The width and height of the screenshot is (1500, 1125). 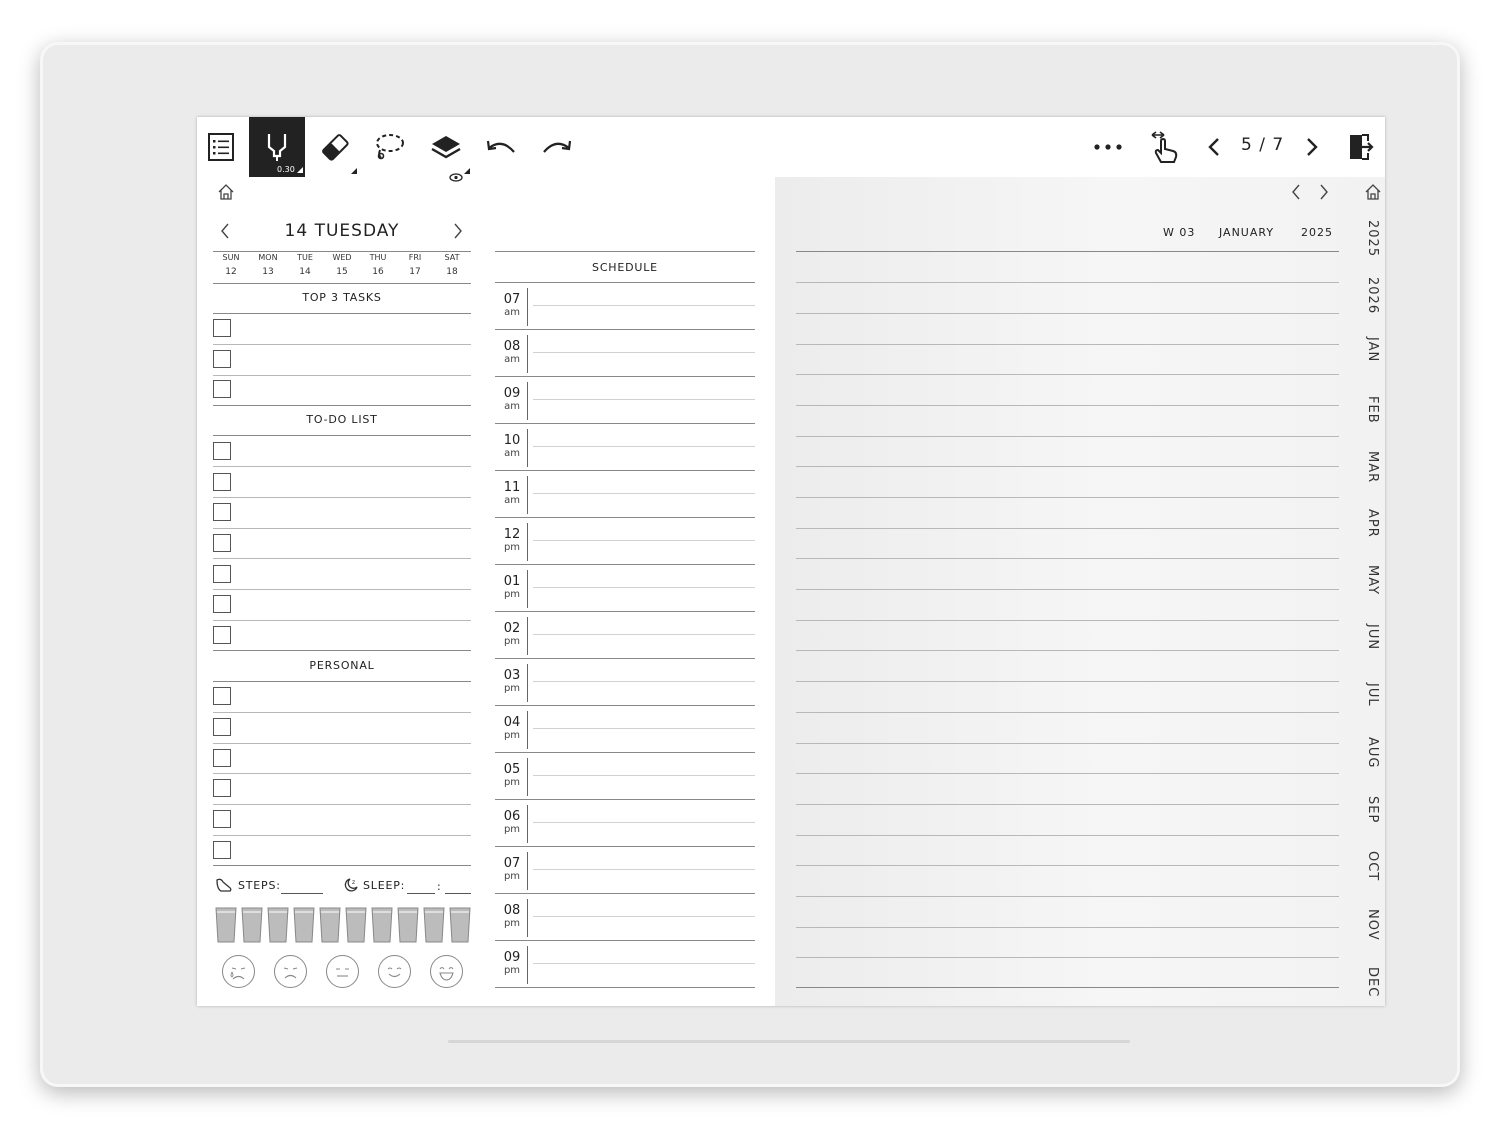 What do you see at coordinates (1108, 147) in the screenshot?
I see `more-options-icon` at bounding box center [1108, 147].